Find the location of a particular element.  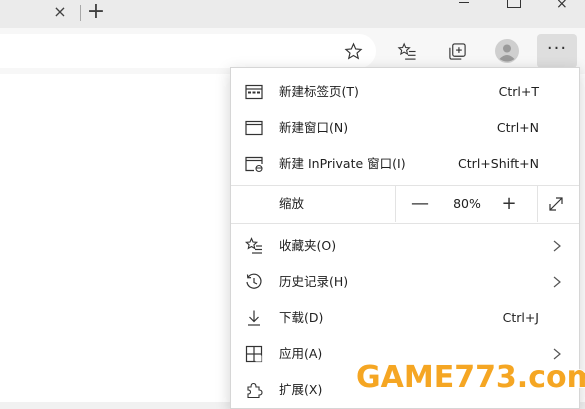

new-window-icon is located at coordinates (254, 128).